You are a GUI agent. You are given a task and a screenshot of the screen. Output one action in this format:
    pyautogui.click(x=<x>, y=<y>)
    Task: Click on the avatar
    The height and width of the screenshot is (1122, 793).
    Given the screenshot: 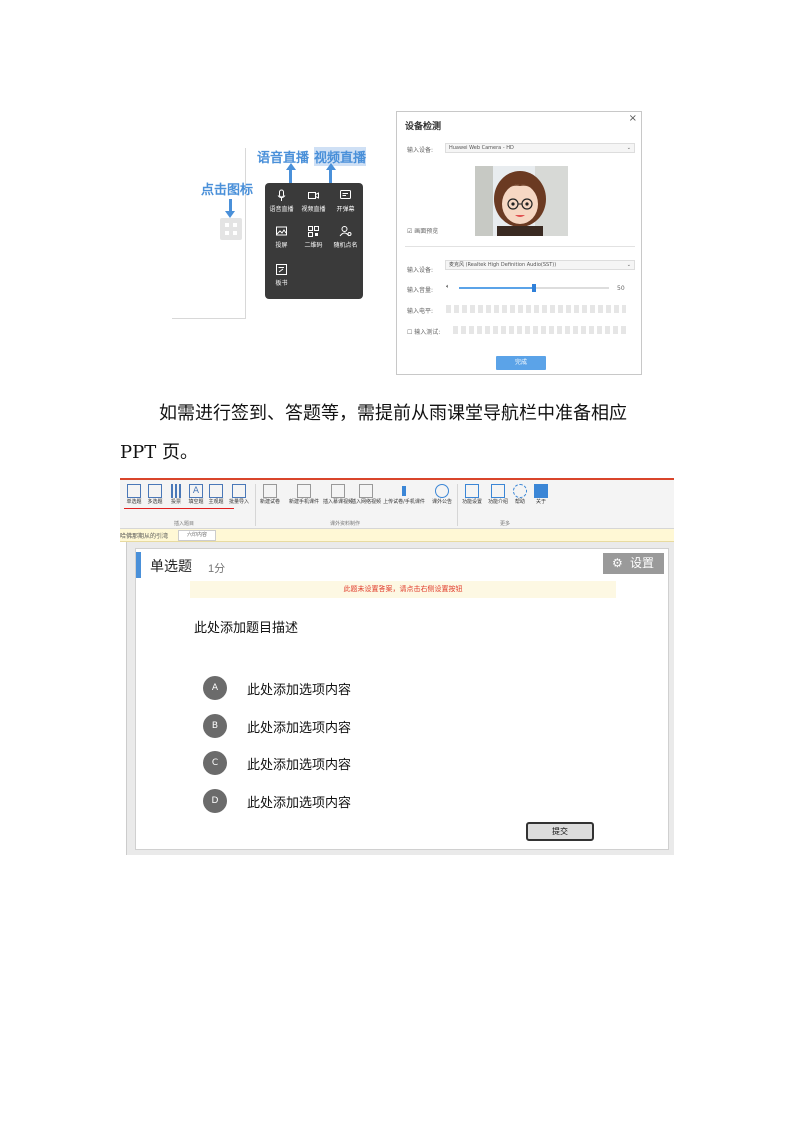 What is the action you would take?
    pyautogui.click(x=521, y=201)
    